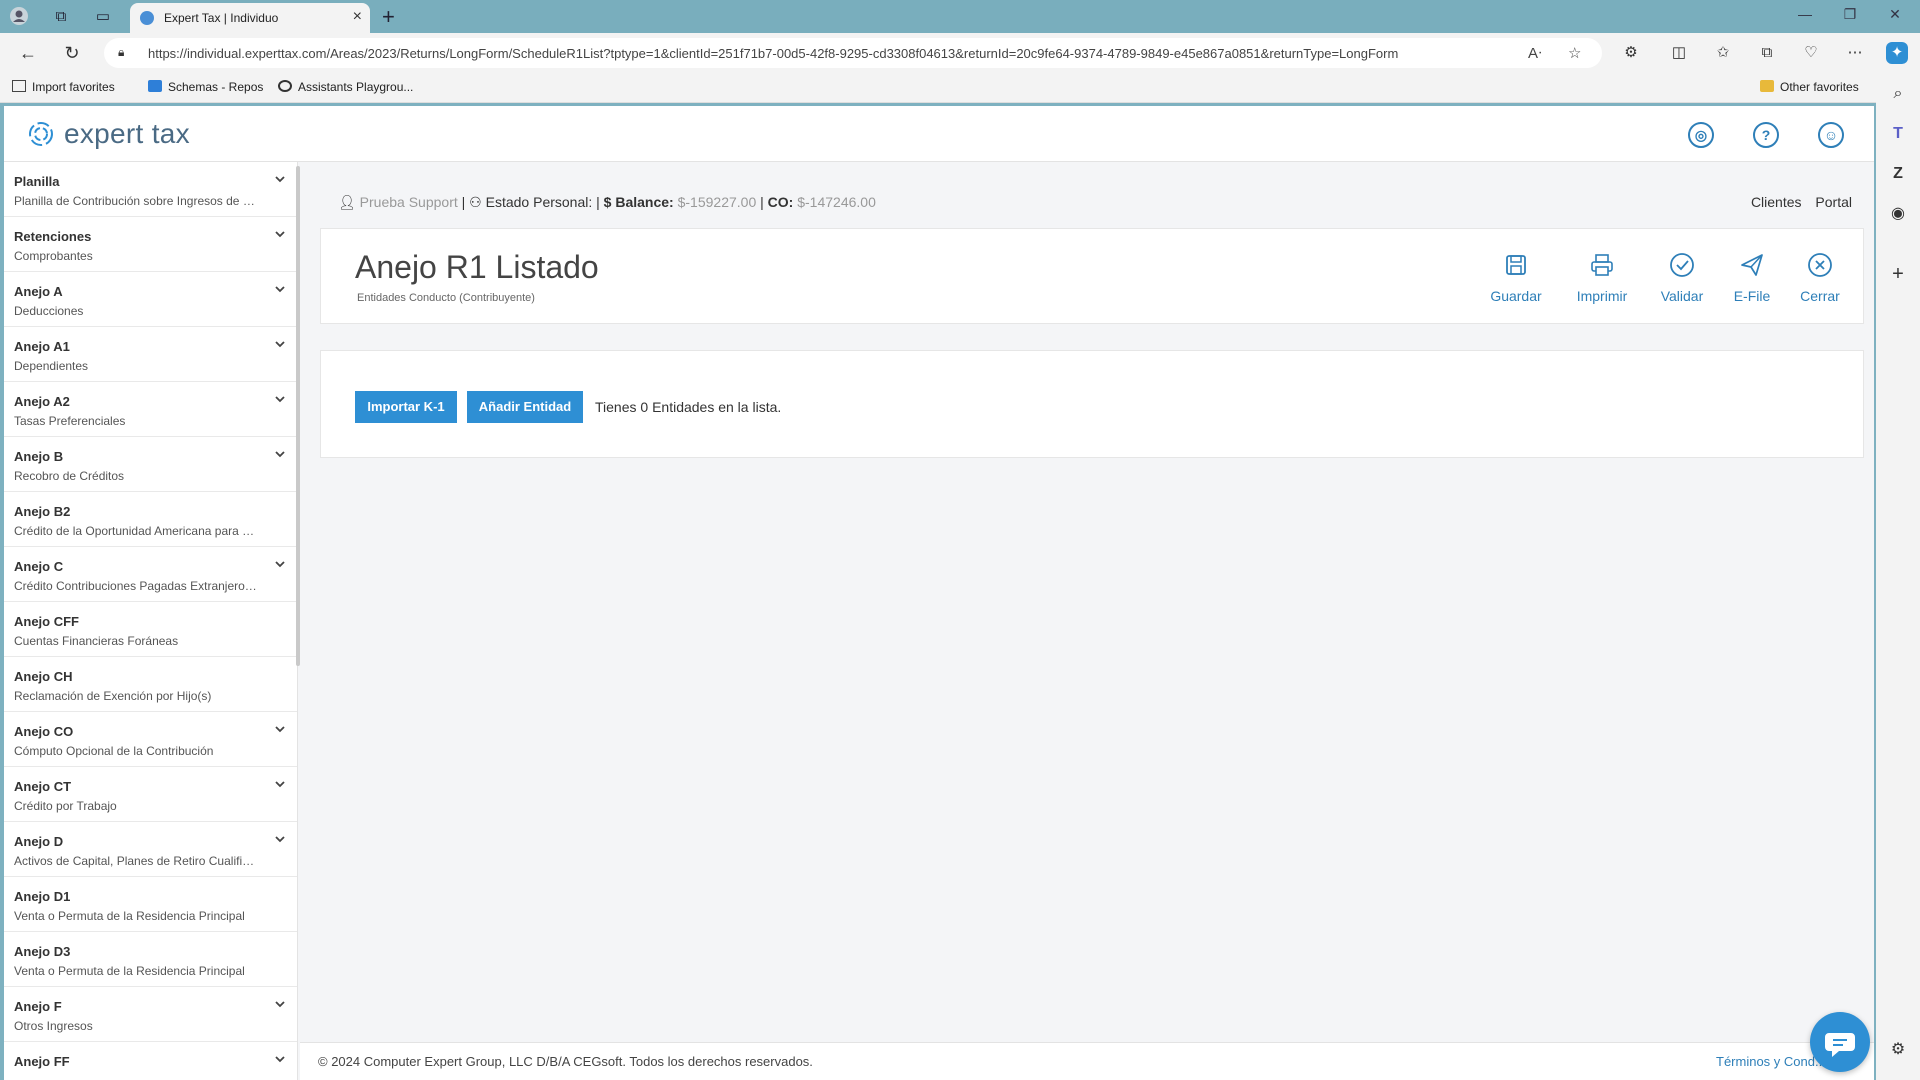 Image resolution: width=1920 pixels, height=1080 pixels. What do you see at coordinates (1898, 134) in the screenshot?
I see `teams-icon: T` at bounding box center [1898, 134].